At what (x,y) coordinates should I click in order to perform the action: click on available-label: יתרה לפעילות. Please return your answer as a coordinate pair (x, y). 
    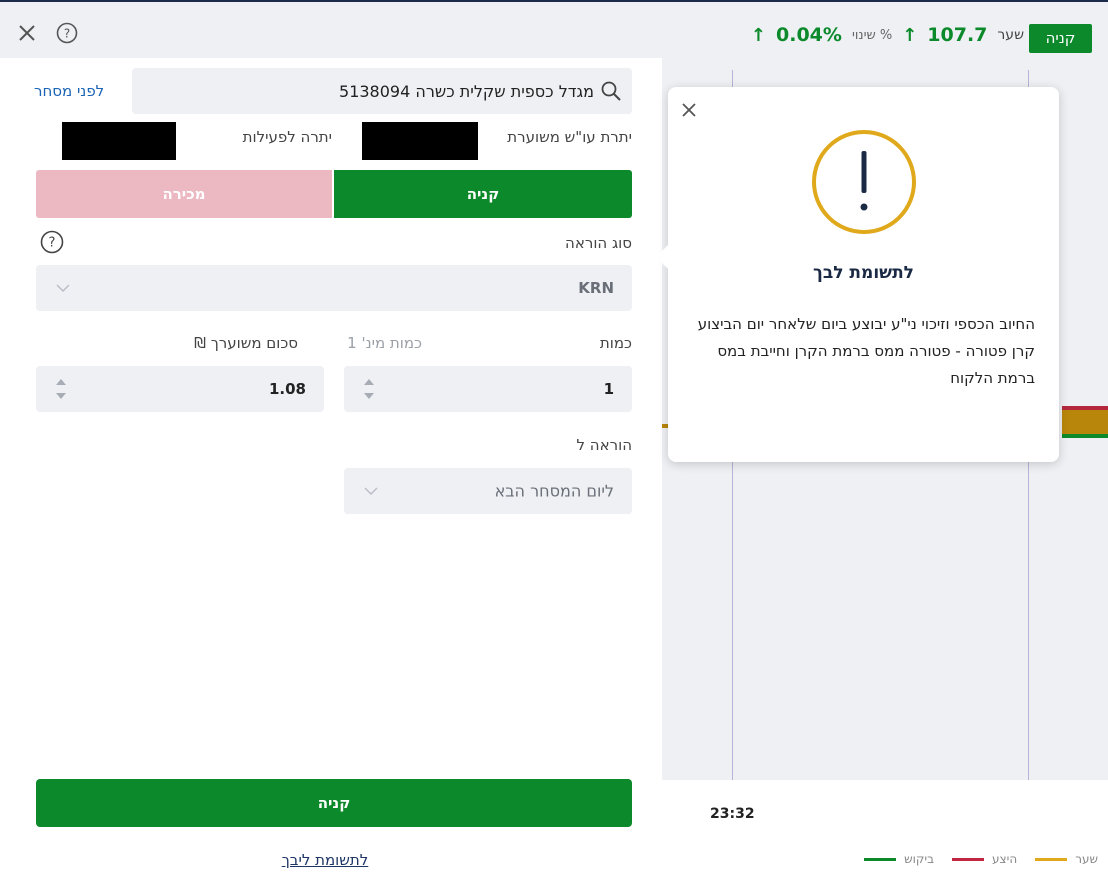
    Looking at the image, I should click on (287, 137).